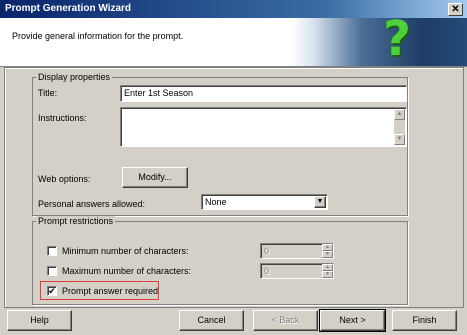  I want to click on next-button-label: Next >, so click(352, 320).